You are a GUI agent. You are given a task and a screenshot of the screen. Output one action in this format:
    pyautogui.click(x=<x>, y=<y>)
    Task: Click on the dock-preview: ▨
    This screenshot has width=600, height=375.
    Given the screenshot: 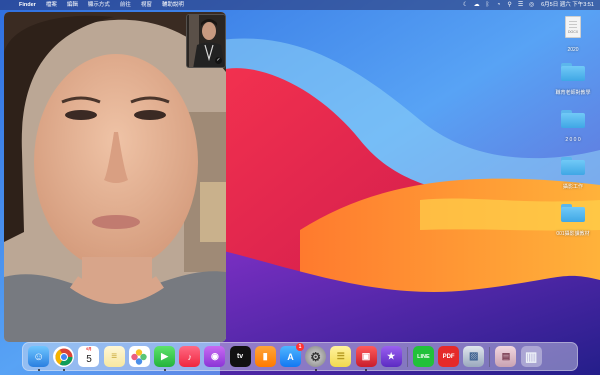 What is the action you would take?
    pyautogui.click(x=474, y=356)
    